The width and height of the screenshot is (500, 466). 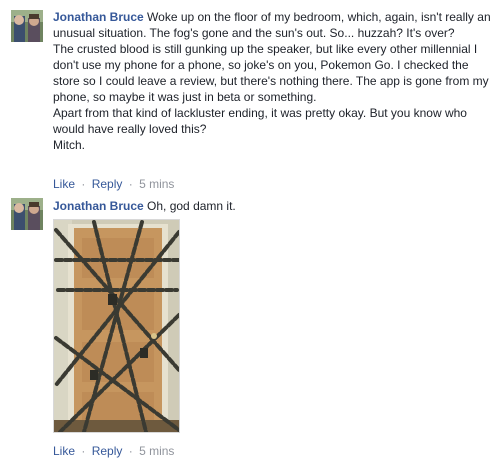 What do you see at coordinates (116, 326) in the screenshot?
I see `comment-photo-attachment` at bounding box center [116, 326].